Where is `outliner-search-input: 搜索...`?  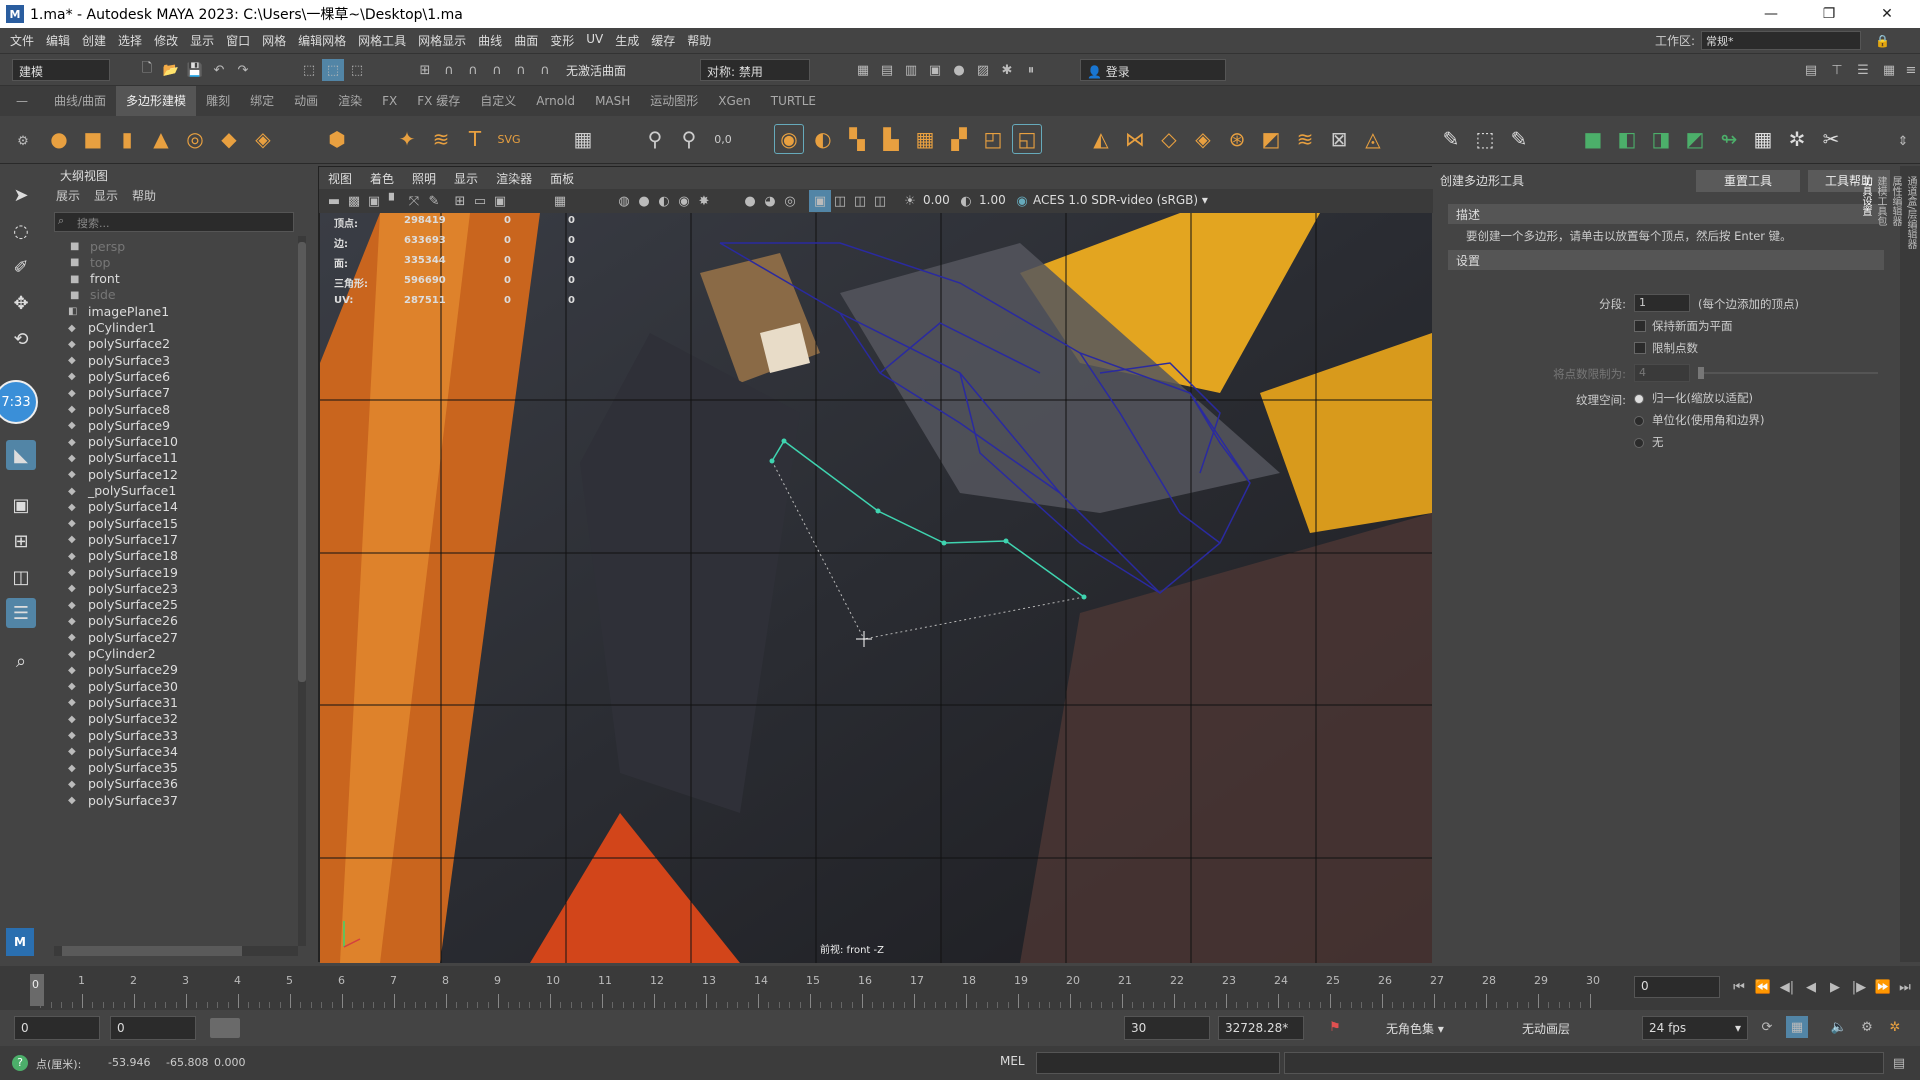 outliner-search-input: 搜索... is located at coordinates (174, 222).